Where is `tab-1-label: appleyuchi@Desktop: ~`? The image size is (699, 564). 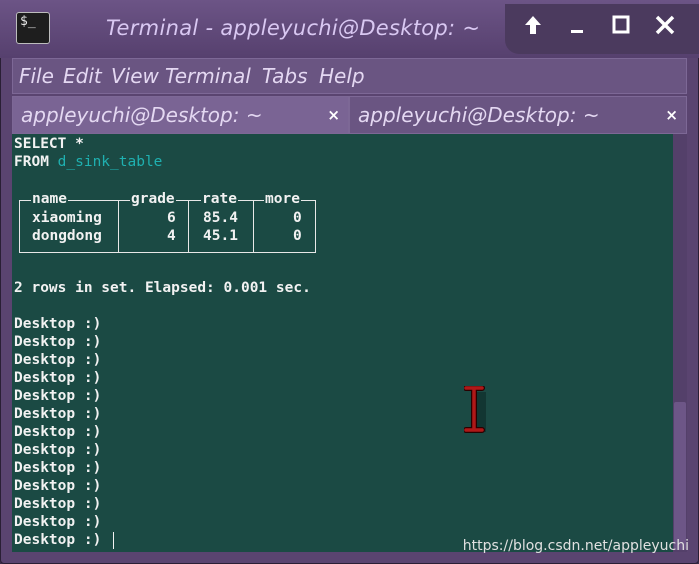
tab-1-label: appleyuchi@Desktop: ~ is located at coordinates (142, 115).